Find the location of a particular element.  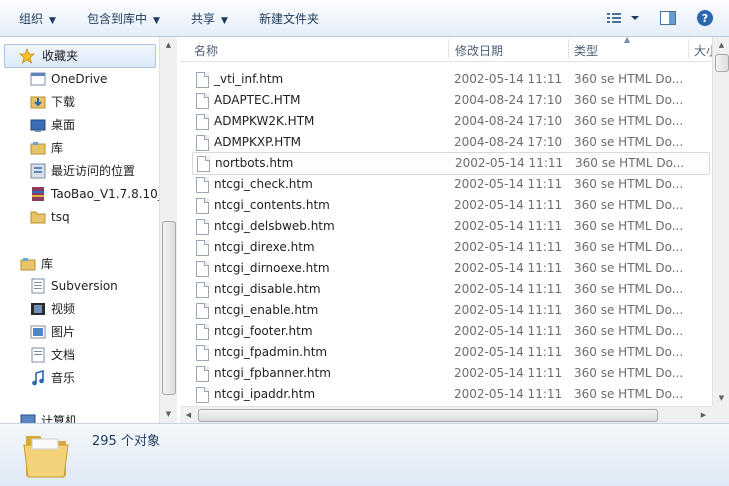

favorites-label: 收藏夹 is located at coordinates (60, 56).